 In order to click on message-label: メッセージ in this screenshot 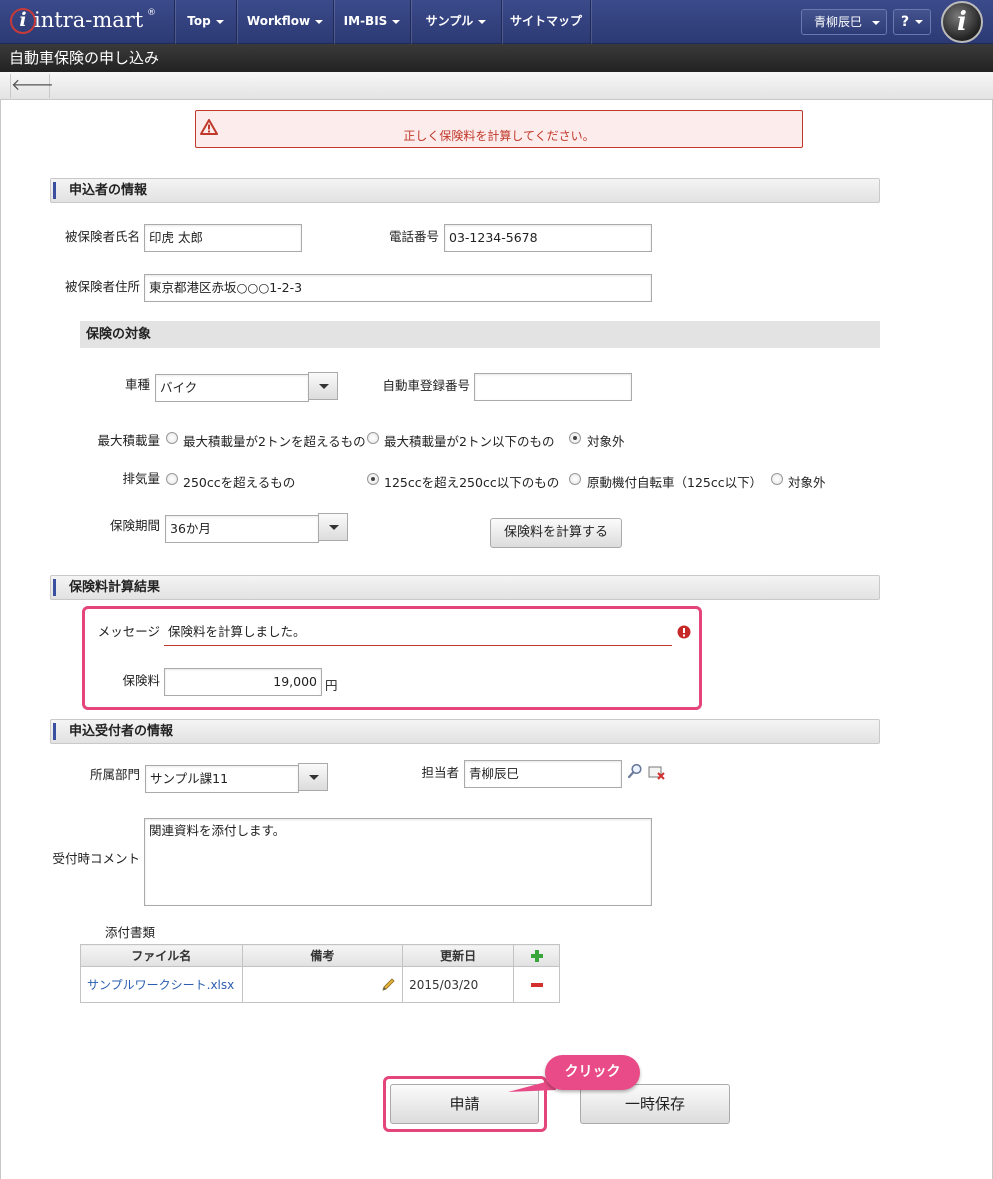, I will do `click(128, 631)`.